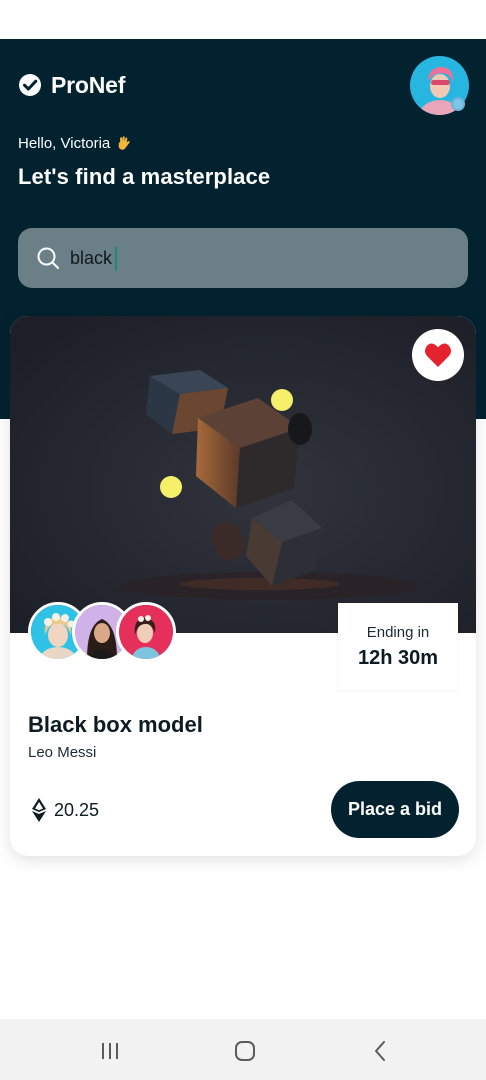 This screenshot has width=486, height=1080. I want to click on greeting-text: Hello, Victoria, so click(64, 143).